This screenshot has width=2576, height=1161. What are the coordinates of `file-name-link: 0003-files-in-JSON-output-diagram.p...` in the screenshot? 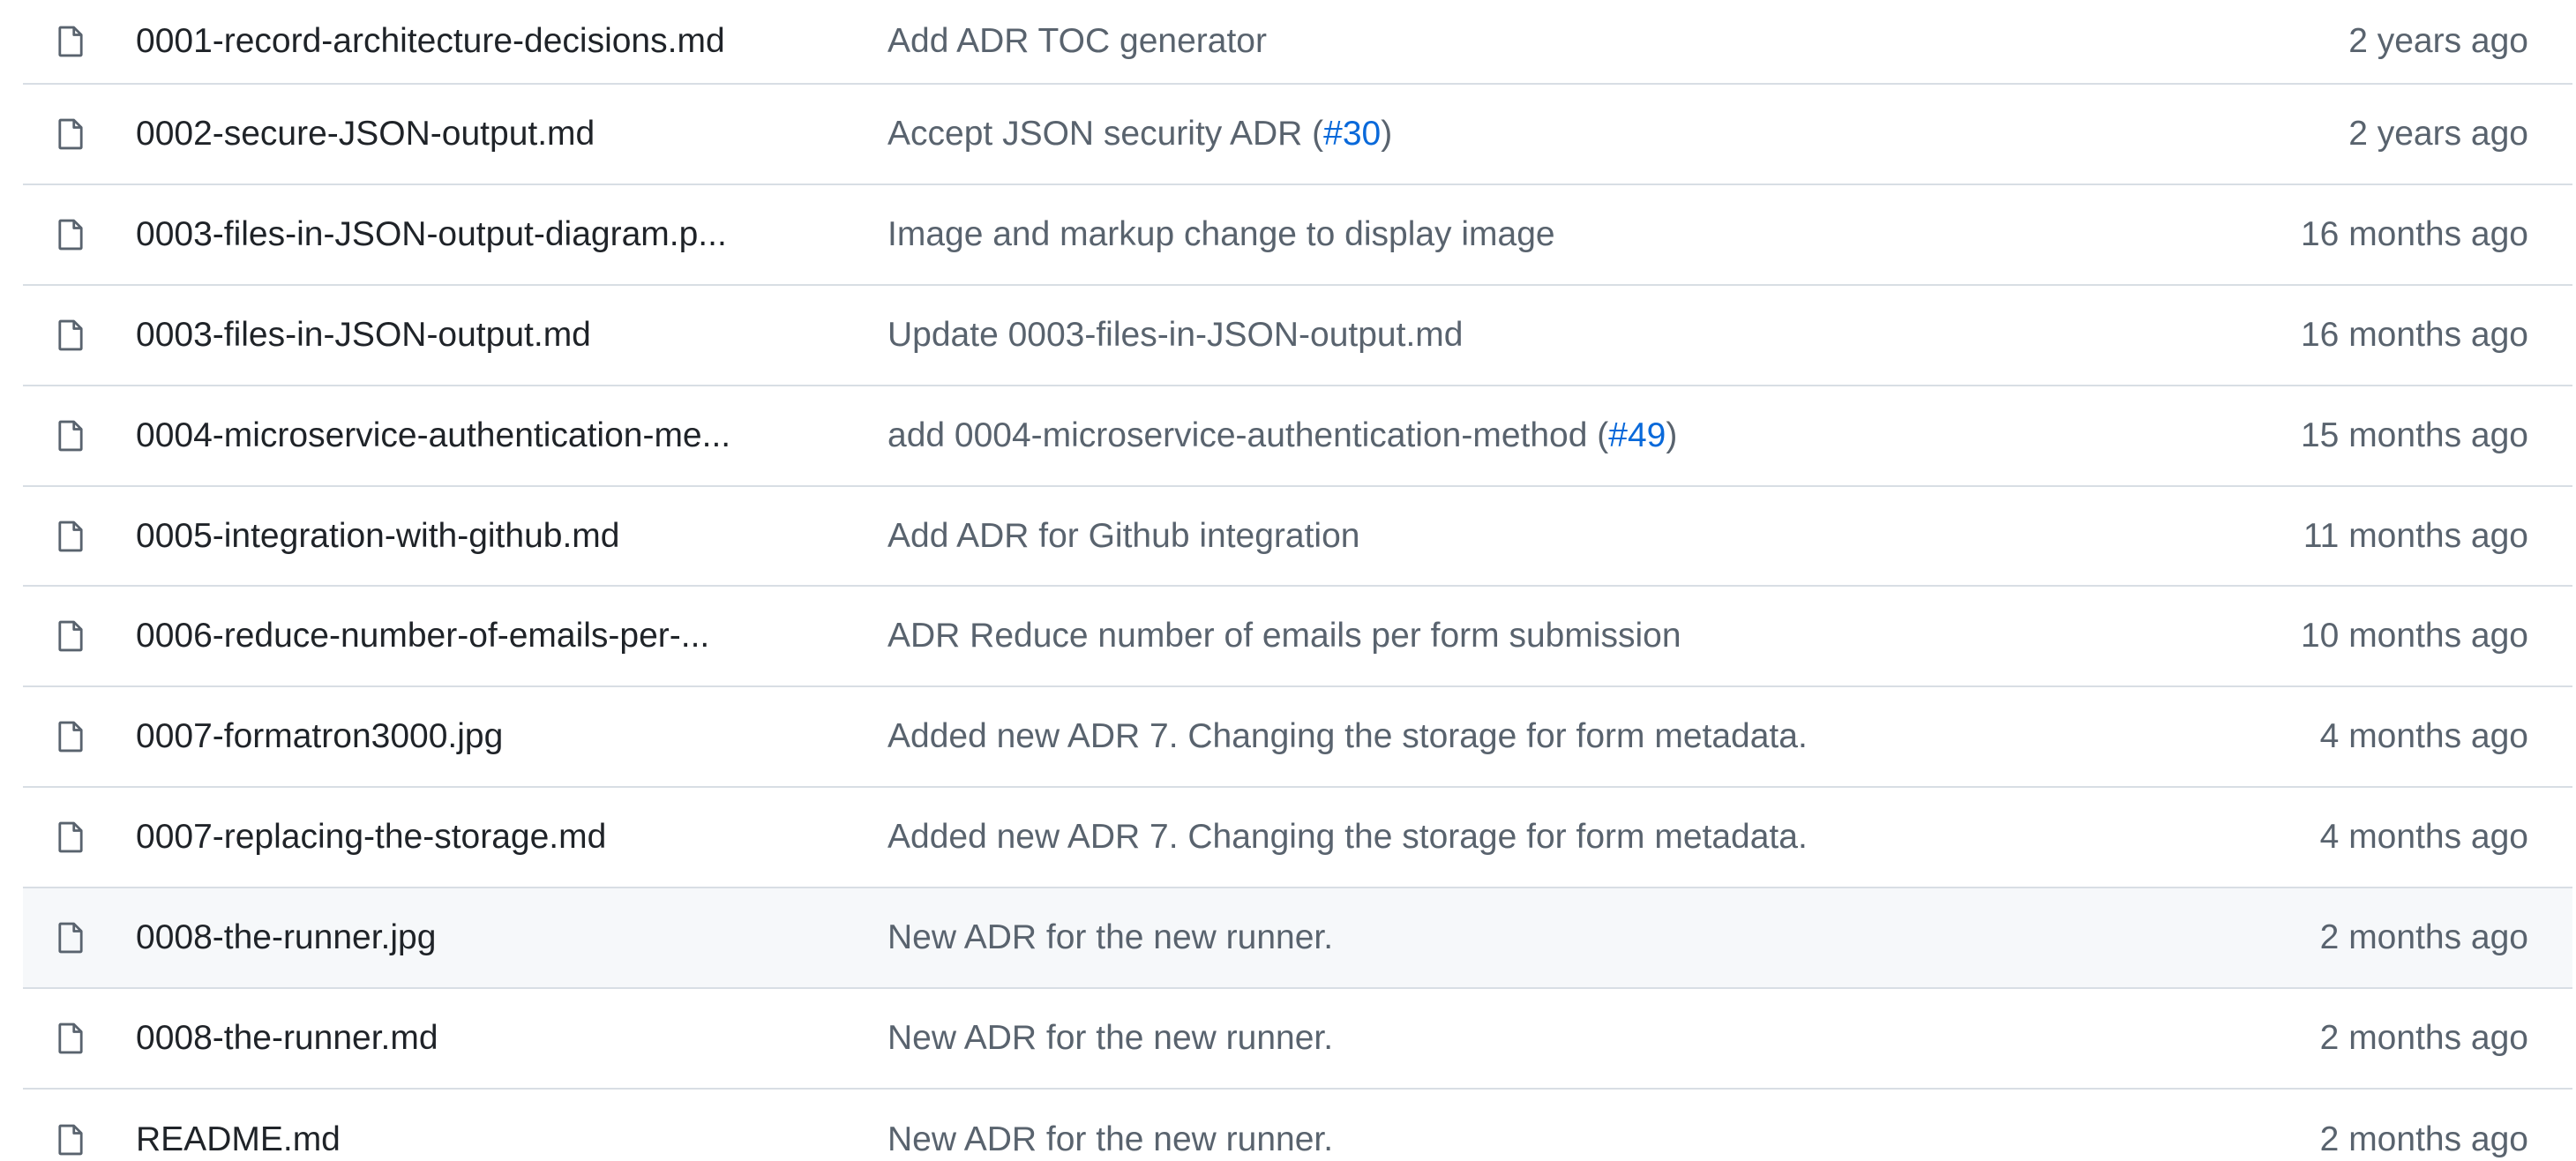 It's located at (498, 234).